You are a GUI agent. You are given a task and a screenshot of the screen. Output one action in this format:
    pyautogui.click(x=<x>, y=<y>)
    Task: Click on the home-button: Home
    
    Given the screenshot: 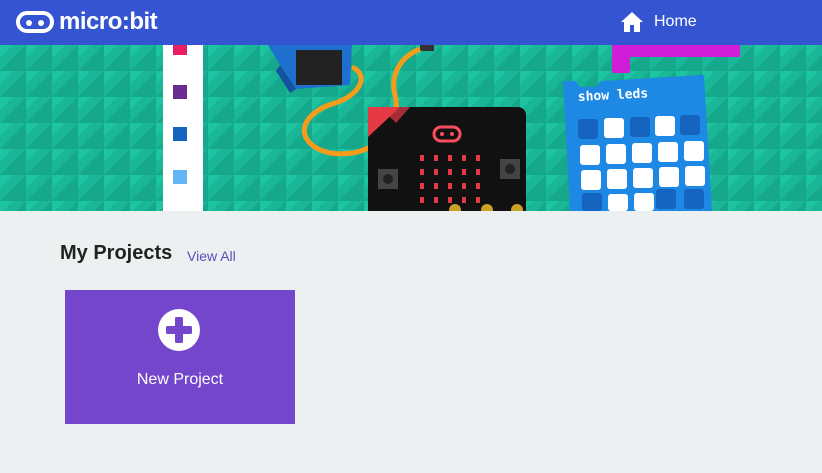 What is the action you would take?
    pyautogui.click(x=658, y=22)
    